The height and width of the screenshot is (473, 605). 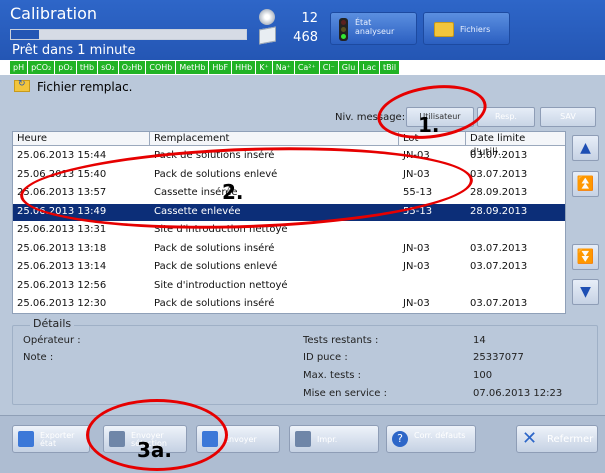 What do you see at coordinates (475, 29) in the screenshot?
I see `files-label: Fichiers` at bounding box center [475, 29].